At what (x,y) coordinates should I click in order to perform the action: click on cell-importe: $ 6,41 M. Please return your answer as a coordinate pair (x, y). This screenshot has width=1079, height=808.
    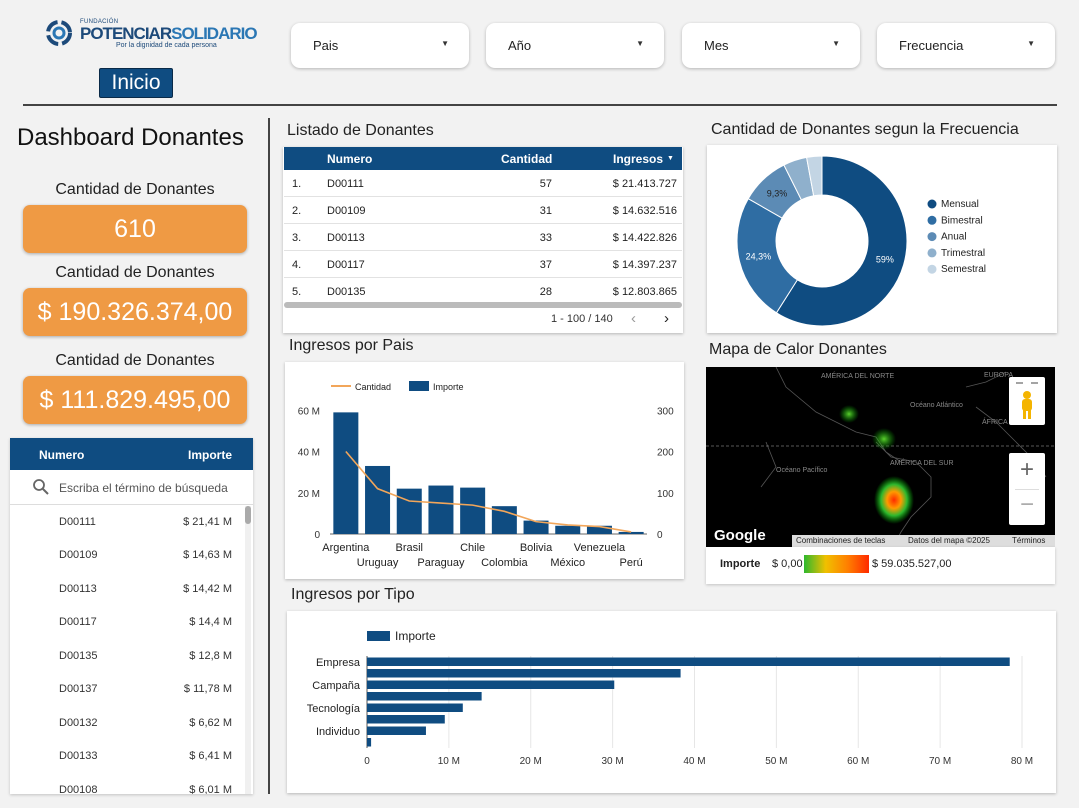
    Looking at the image, I should click on (210, 756).